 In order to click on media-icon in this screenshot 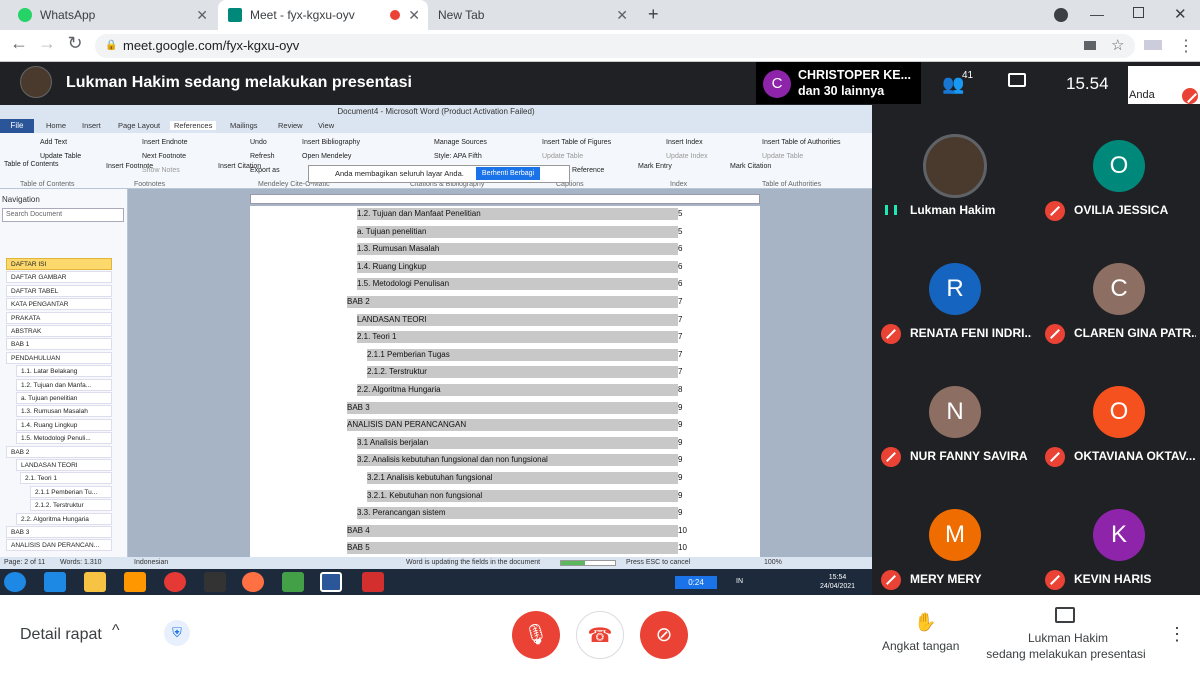, I will do `click(135, 582)`.